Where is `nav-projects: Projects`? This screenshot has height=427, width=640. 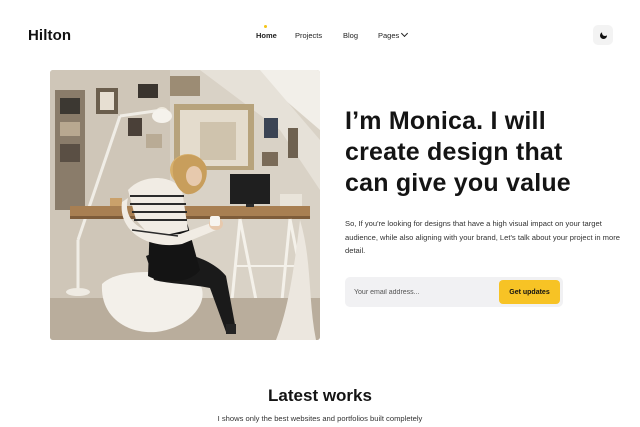
nav-projects: Projects is located at coordinates (308, 35).